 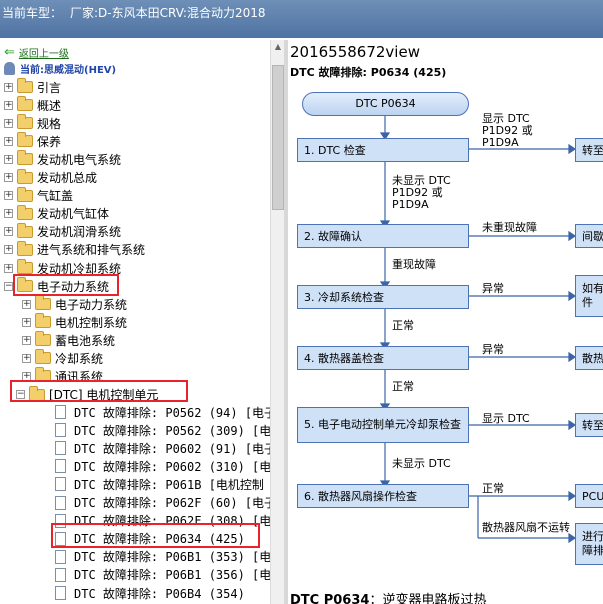 What do you see at coordinates (50, 177) in the screenshot?
I see `tree-item: + 发动机总成` at bounding box center [50, 177].